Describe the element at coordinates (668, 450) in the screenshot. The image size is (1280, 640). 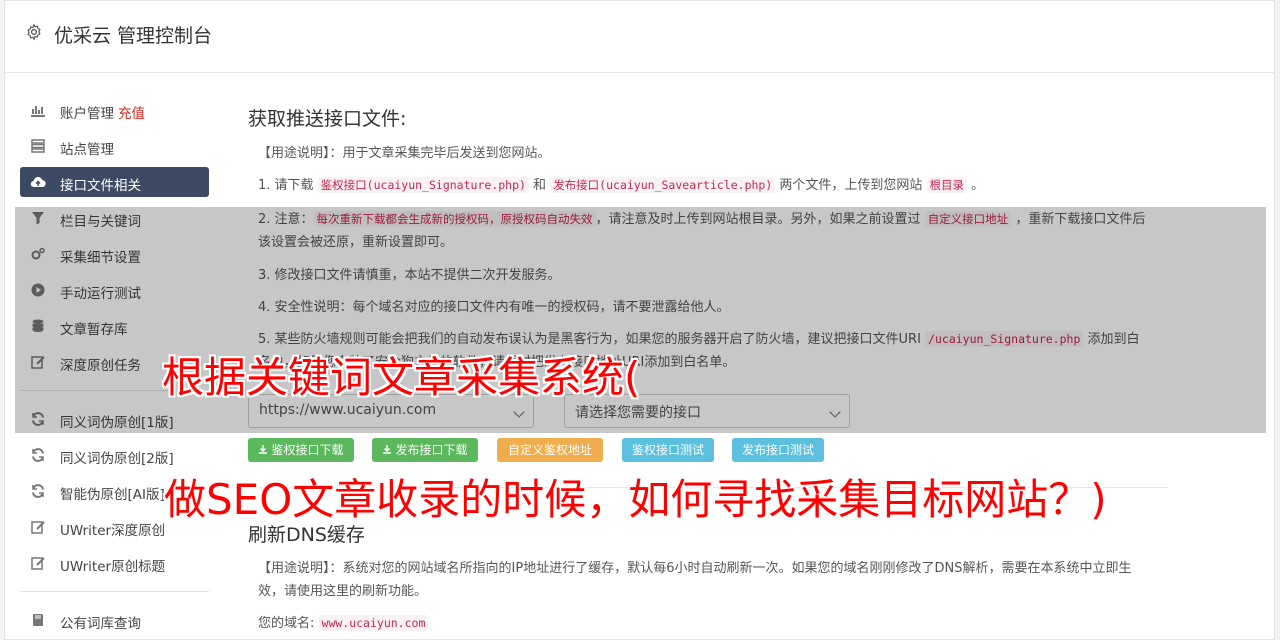
I see `test-signature-button: 鉴权接口测试` at that location.